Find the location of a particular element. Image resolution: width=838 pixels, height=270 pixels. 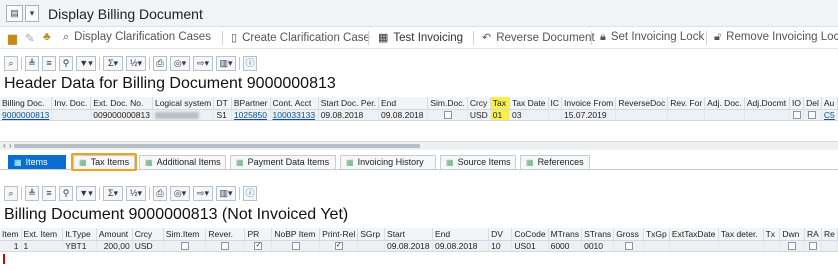

test-invoicing-button: ▦ Test Invoicing is located at coordinates (420, 37).